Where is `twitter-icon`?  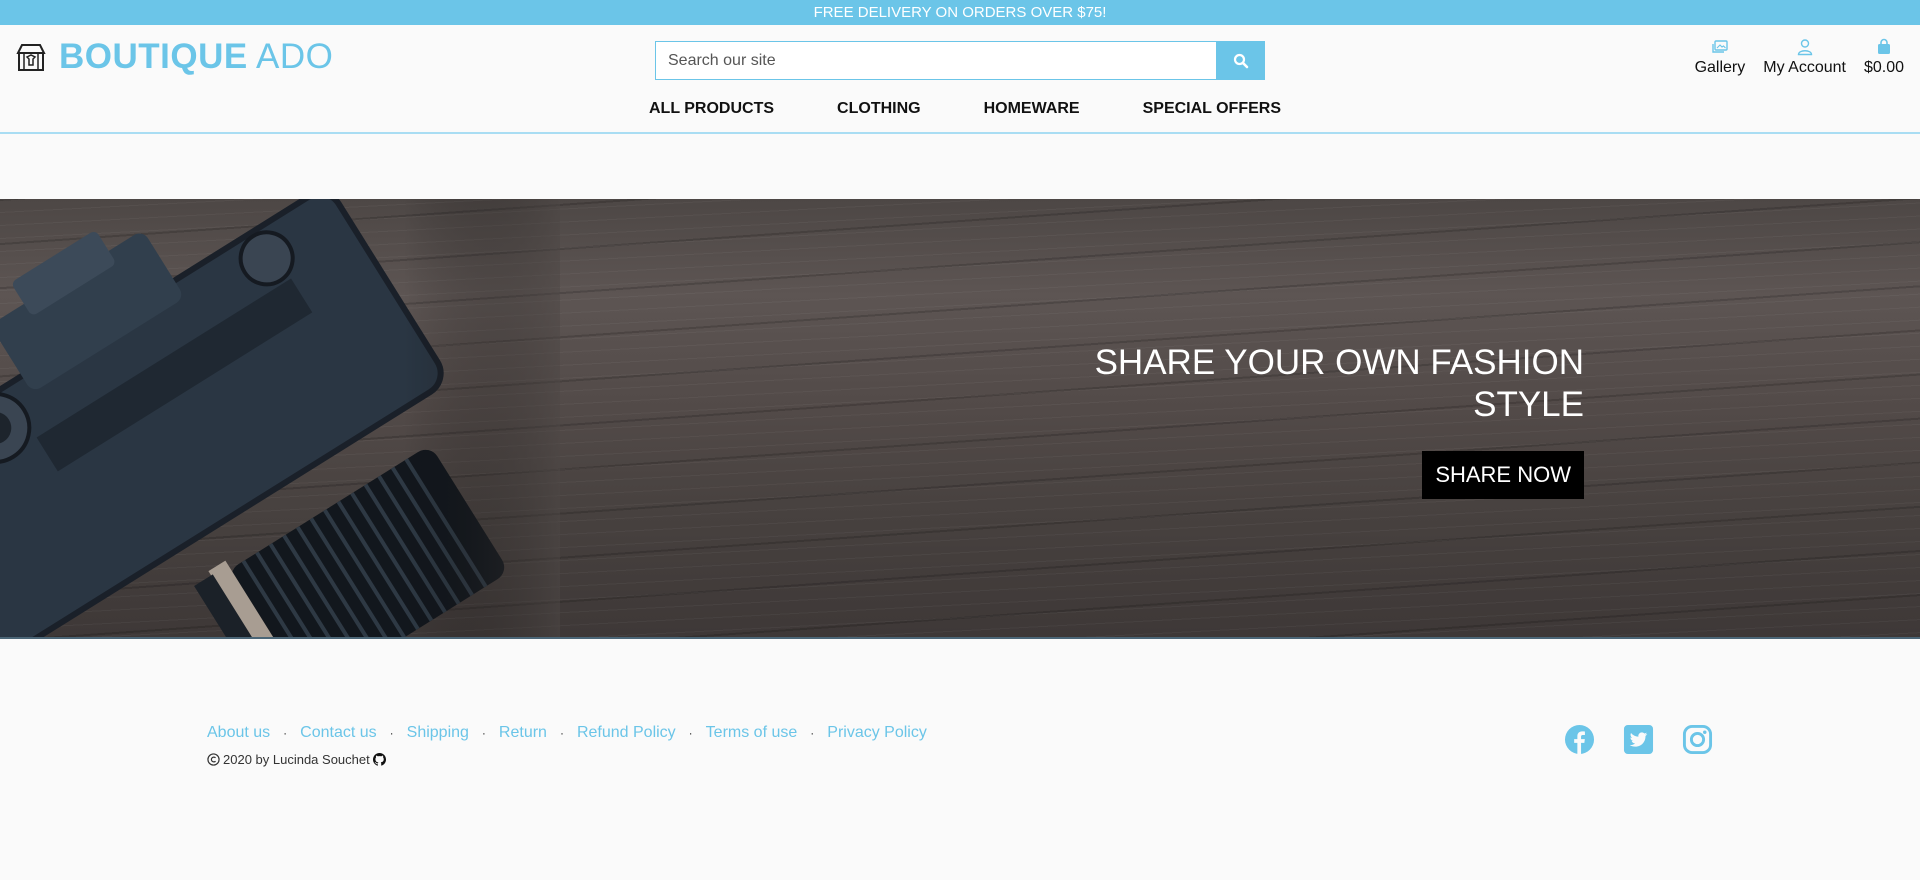 twitter-icon is located at coordinates (1638, 739).